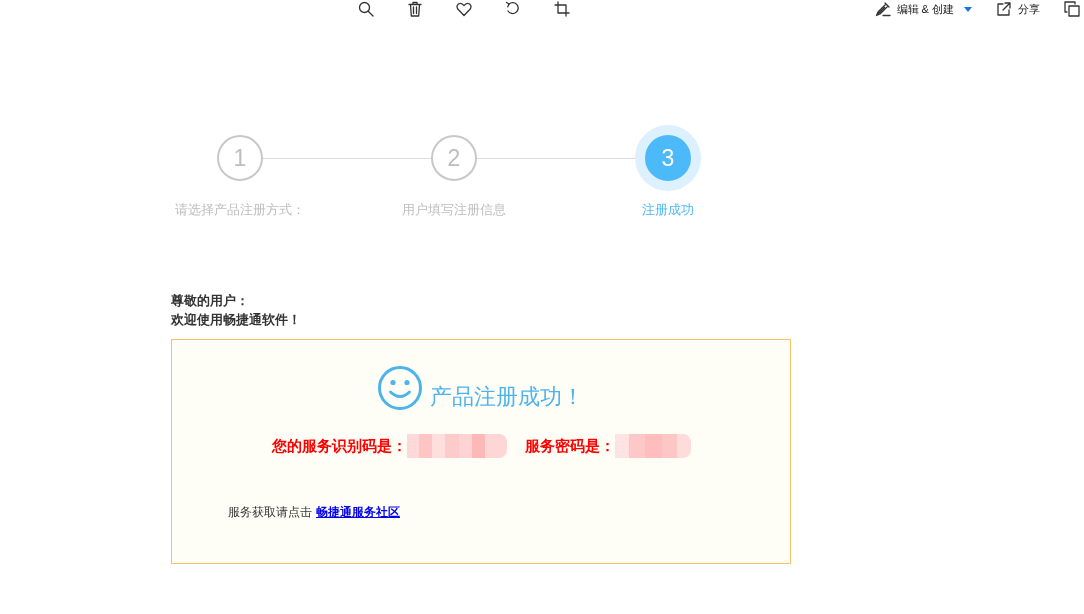  Describe the element at coordinates (454, 210) in the screenshot. I see `step-label: 用户填写注册信息` at that location.